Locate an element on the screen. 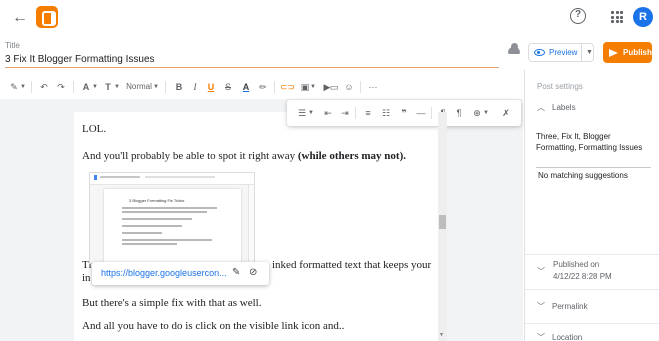 This screenshot has height=341, width=659. permalink-section: ﹀ Permalink is located at coordinates (562, 306).